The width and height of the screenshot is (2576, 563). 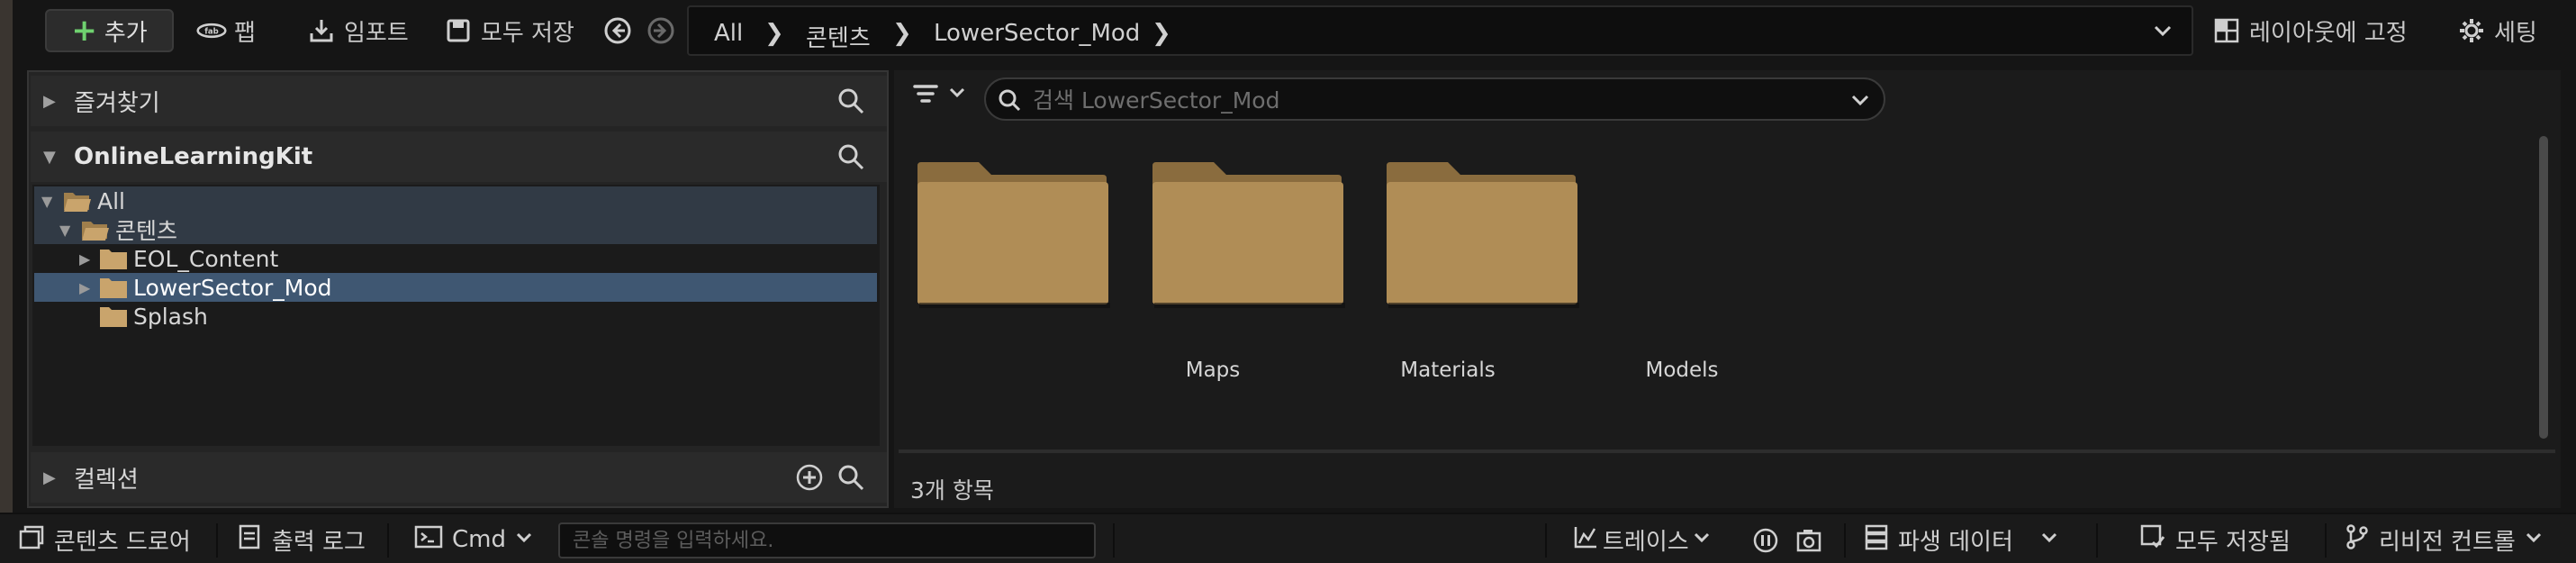 What do you see at coordinates (2226, 31) in the screenshot?
I see `layout-icon` at bounding box center [2226, 31].